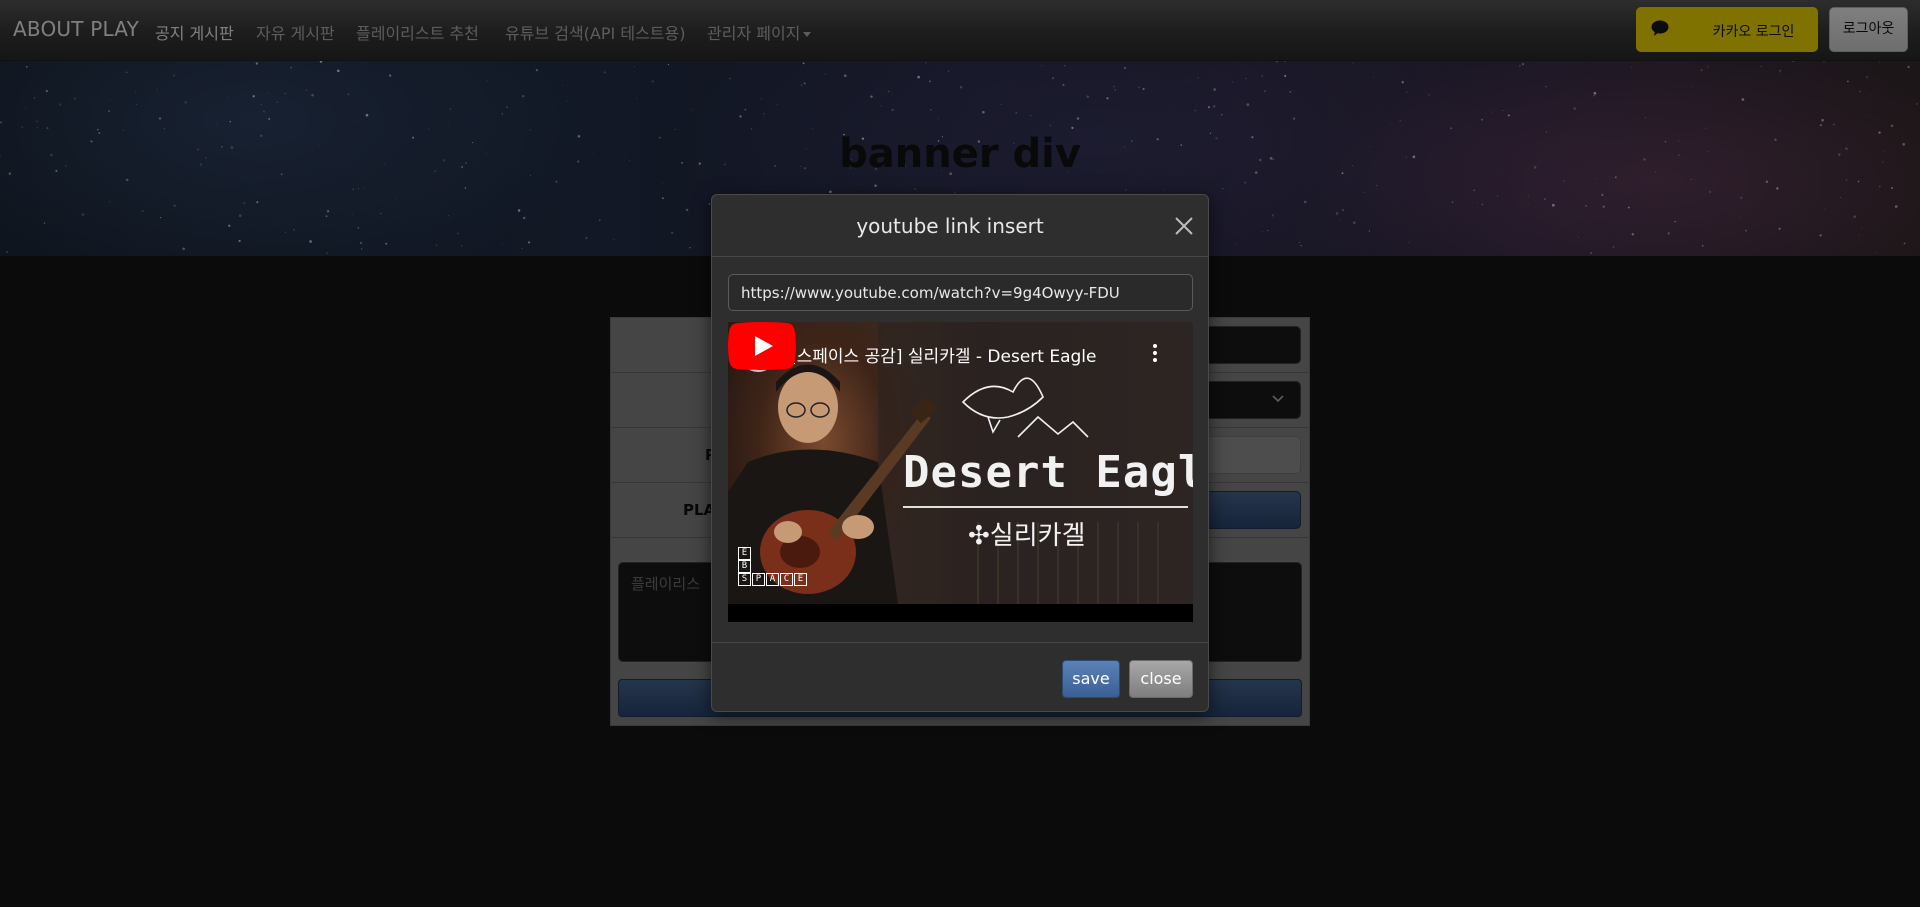 This screenshot has width=1920, height=907. I want to click on divider, so click(1045, 507).